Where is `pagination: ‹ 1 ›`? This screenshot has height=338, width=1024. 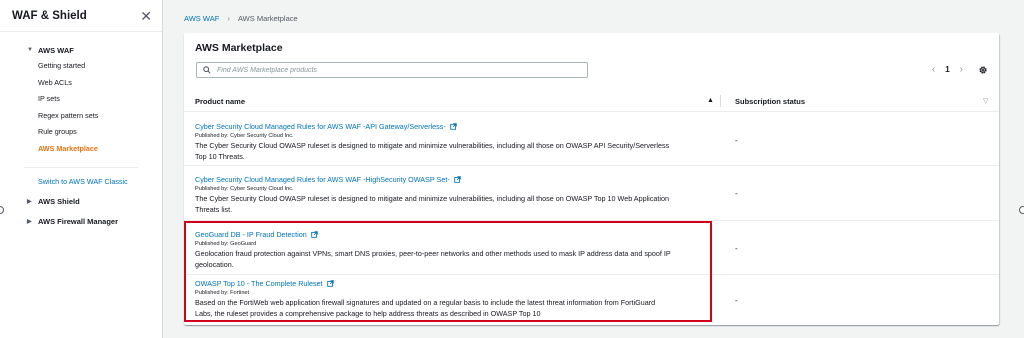 pagination: ‹ 1 › is located at coordinates (947, 69).